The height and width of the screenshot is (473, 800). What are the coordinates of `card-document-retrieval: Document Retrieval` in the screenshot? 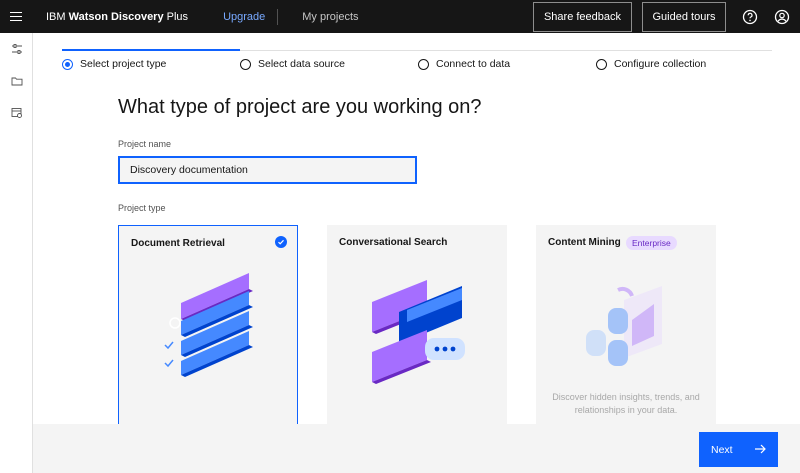 It's located at (208, 325).